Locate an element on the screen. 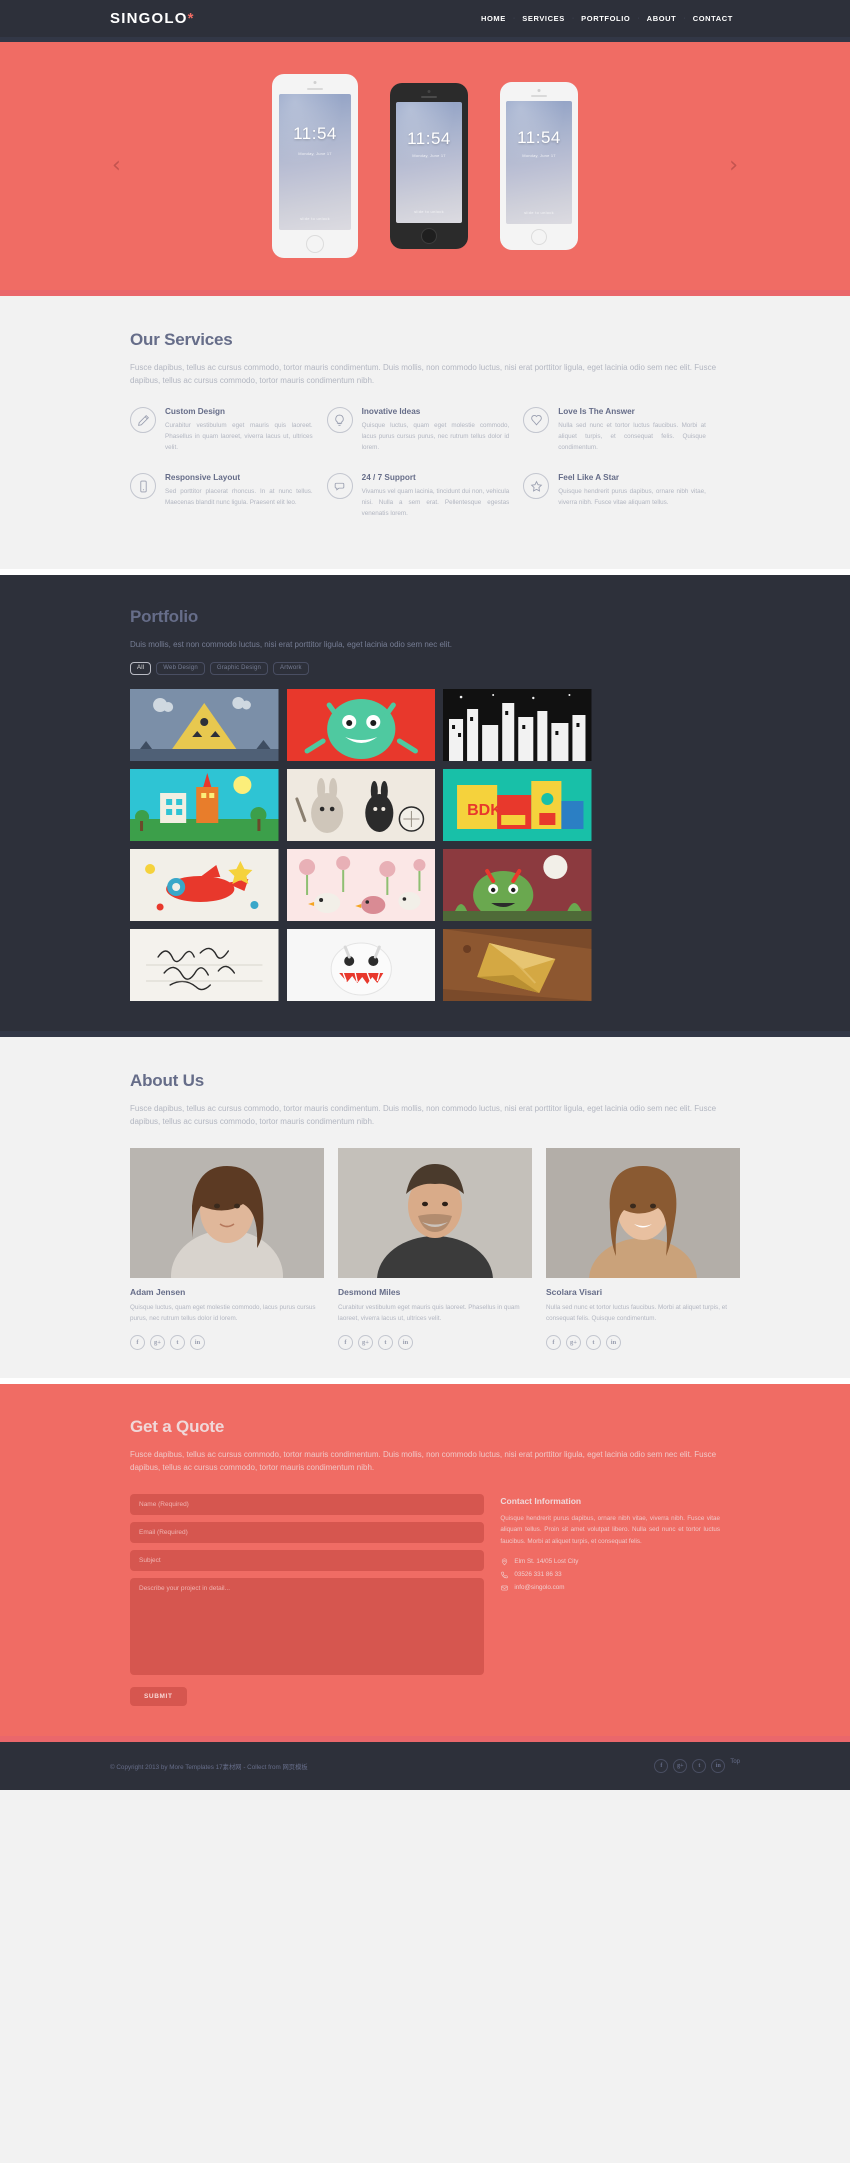 The width and height of the screenshot is (850, 2163). phone-date: Monday, June 17 is located at coordinates (539, 155).